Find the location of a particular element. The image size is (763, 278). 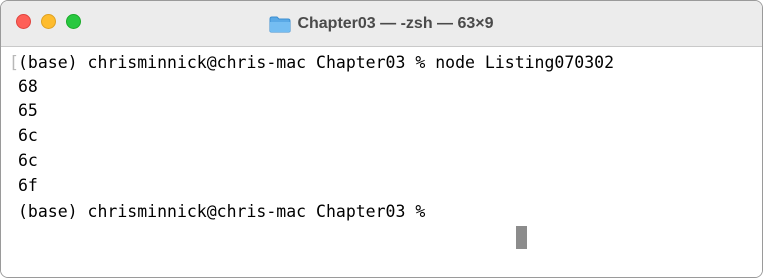

terminal-line: 68 is located at coordinates (28, 86).